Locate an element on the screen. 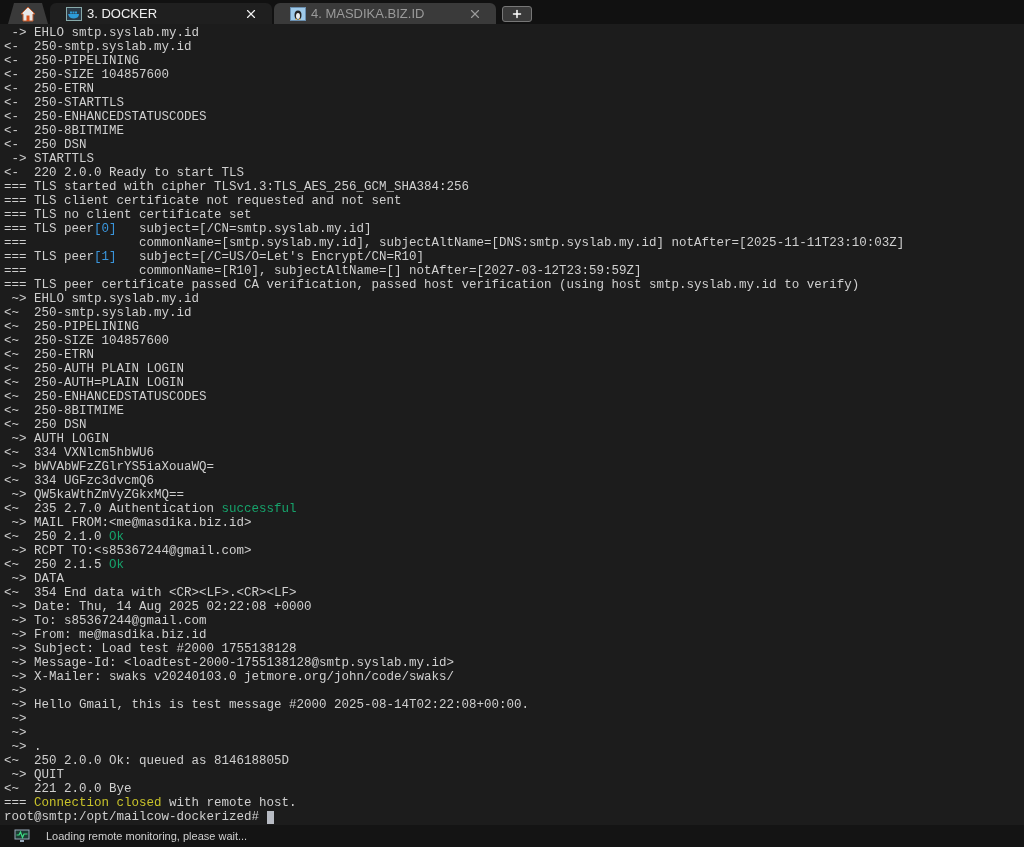  terminal-line: <~ 221 2.0.0 Bye is located at coordinates (68, 789).